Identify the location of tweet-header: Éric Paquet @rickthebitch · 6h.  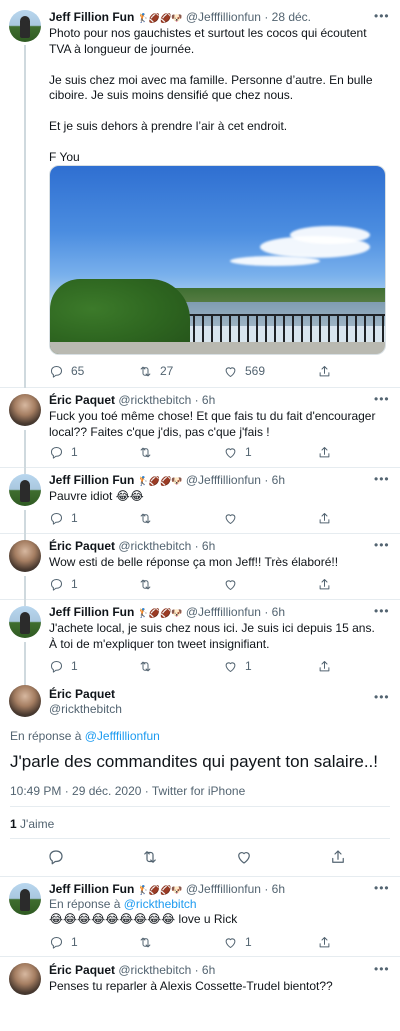
(209, 970).